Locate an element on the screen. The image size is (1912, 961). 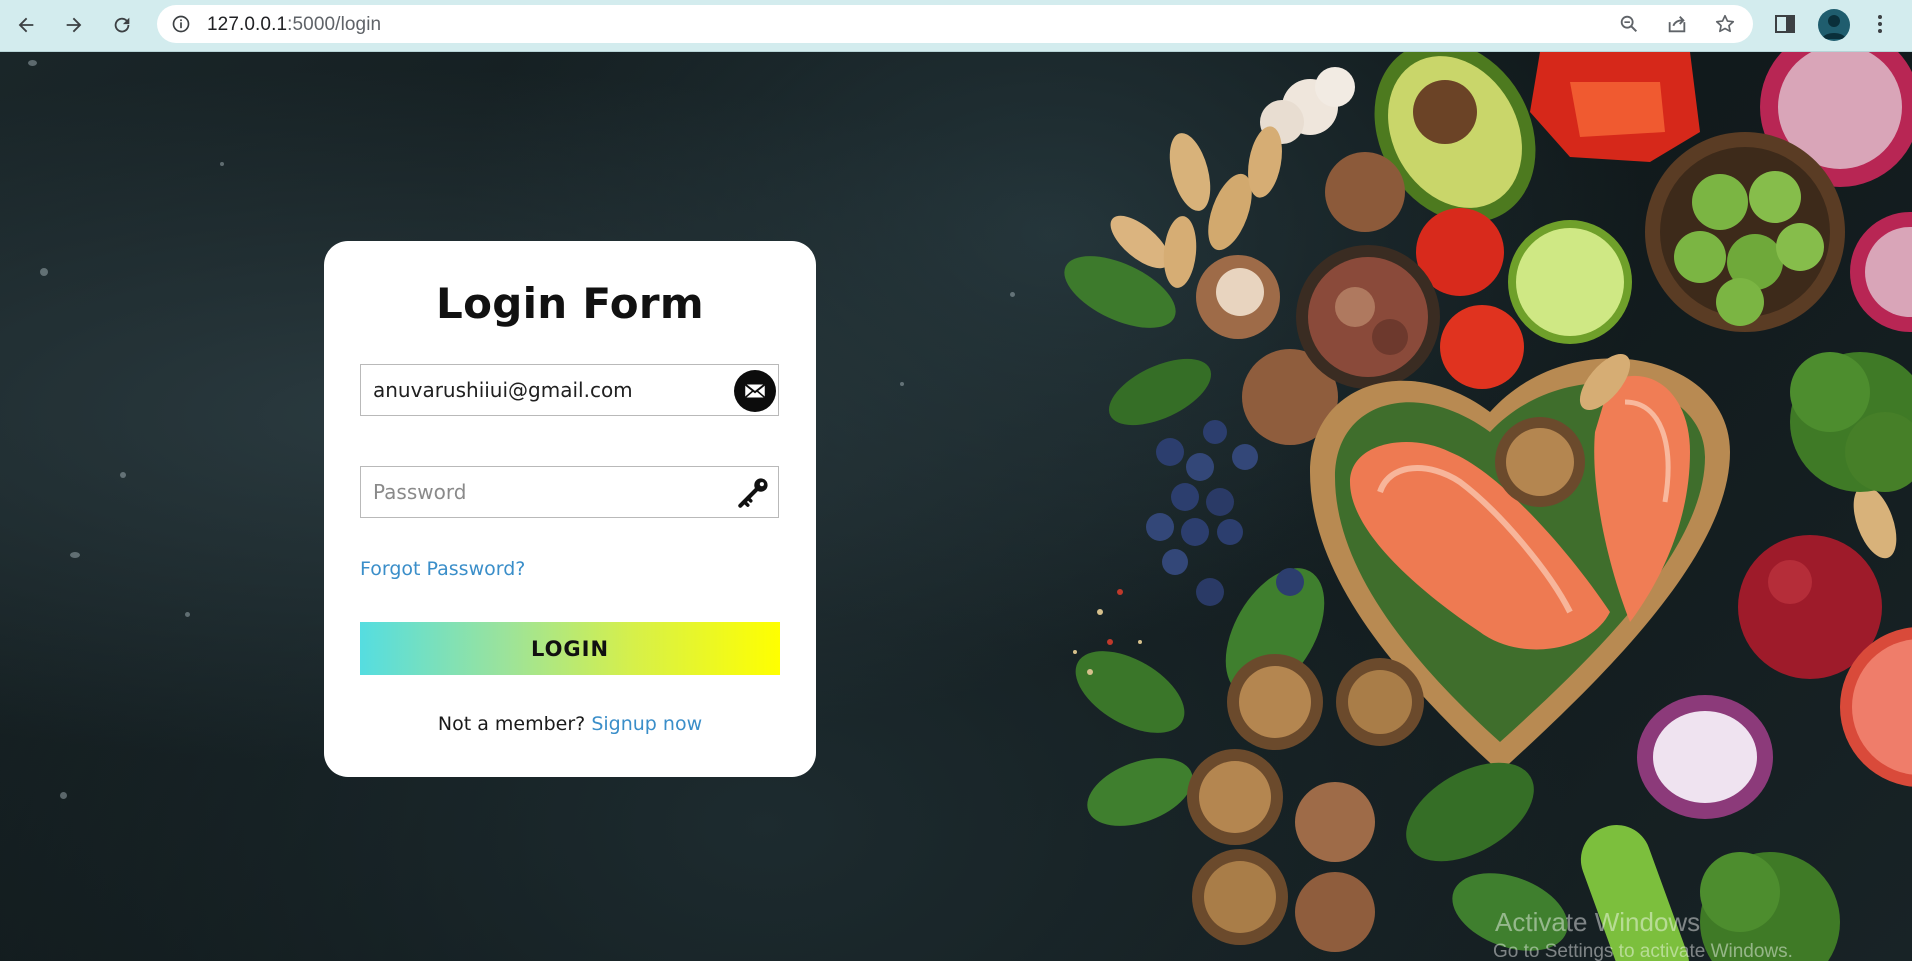
signup-row: Not a member? Signup now is located at coordinates (570, 724).